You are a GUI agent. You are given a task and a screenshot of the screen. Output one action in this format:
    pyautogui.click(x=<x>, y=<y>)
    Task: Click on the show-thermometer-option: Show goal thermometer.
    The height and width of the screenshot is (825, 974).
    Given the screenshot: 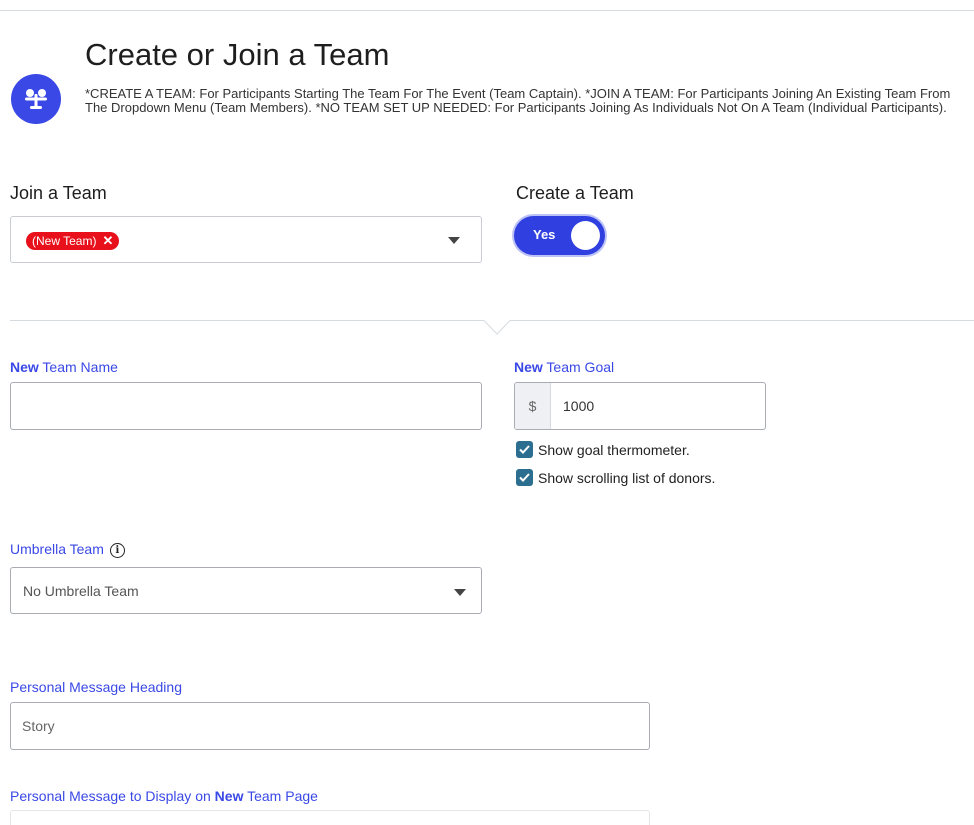 What is the action you would take?
    pyautogui.click(x=603, y=449)
    